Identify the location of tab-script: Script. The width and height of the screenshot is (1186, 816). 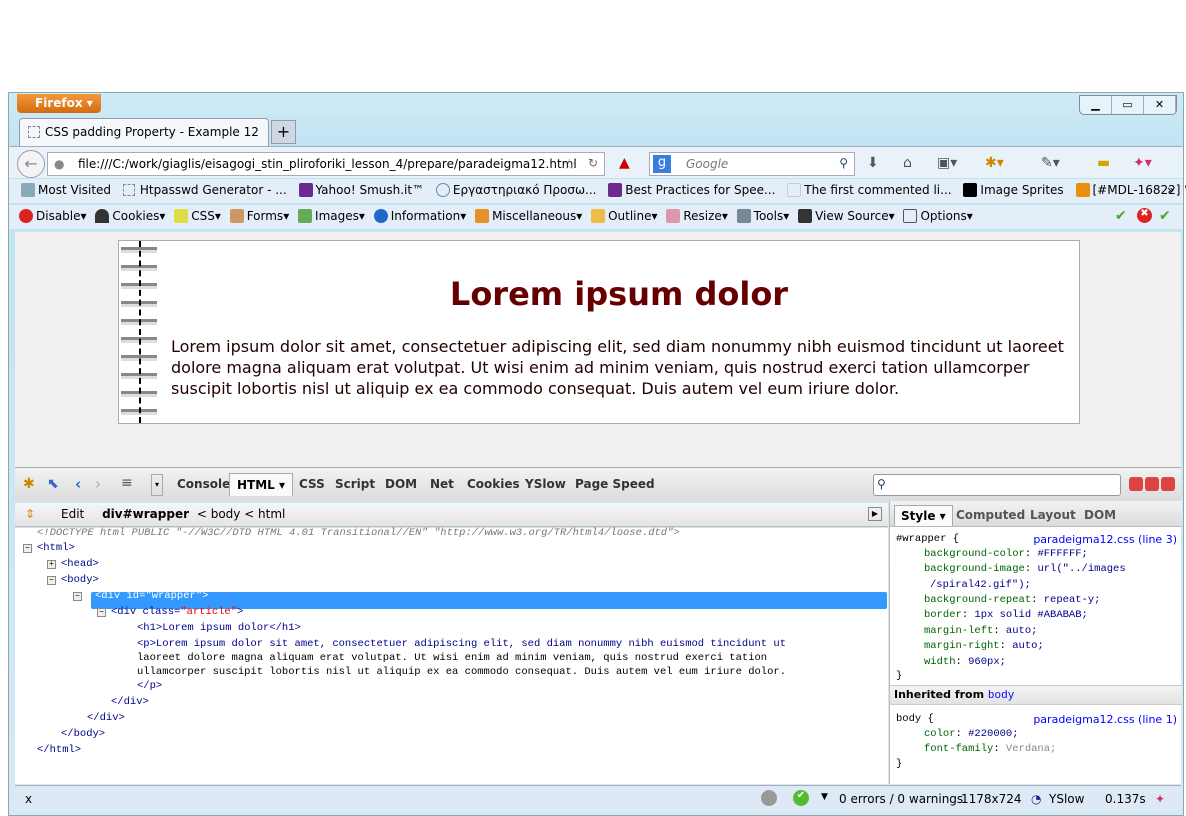
(355, 484).